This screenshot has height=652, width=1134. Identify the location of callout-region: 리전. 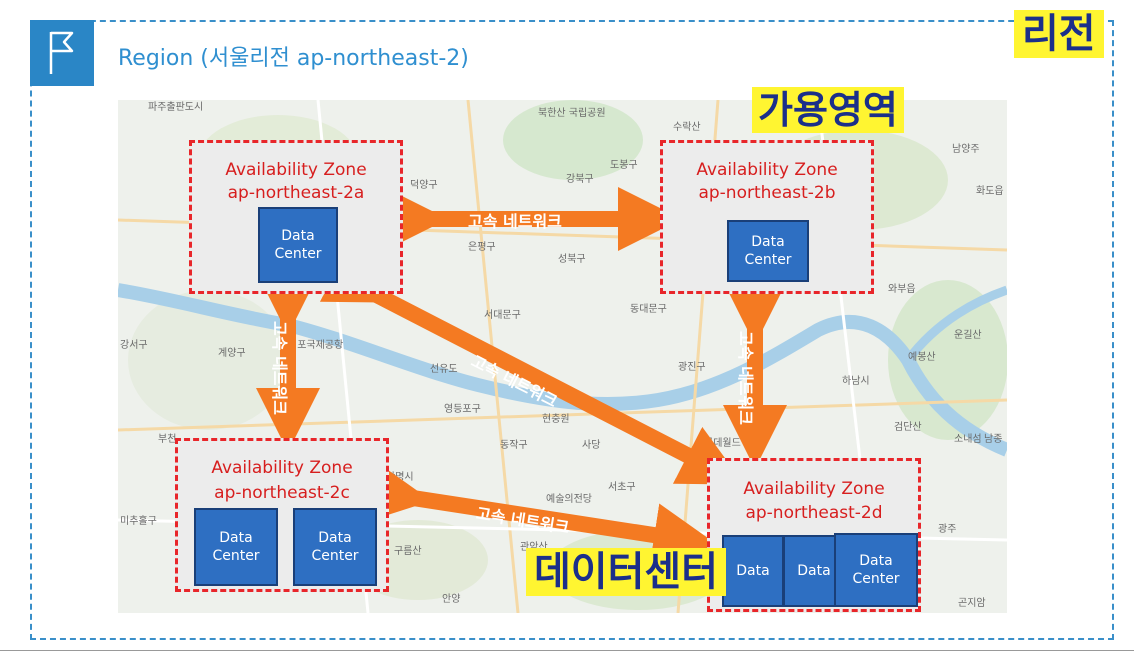
(1059, 34).